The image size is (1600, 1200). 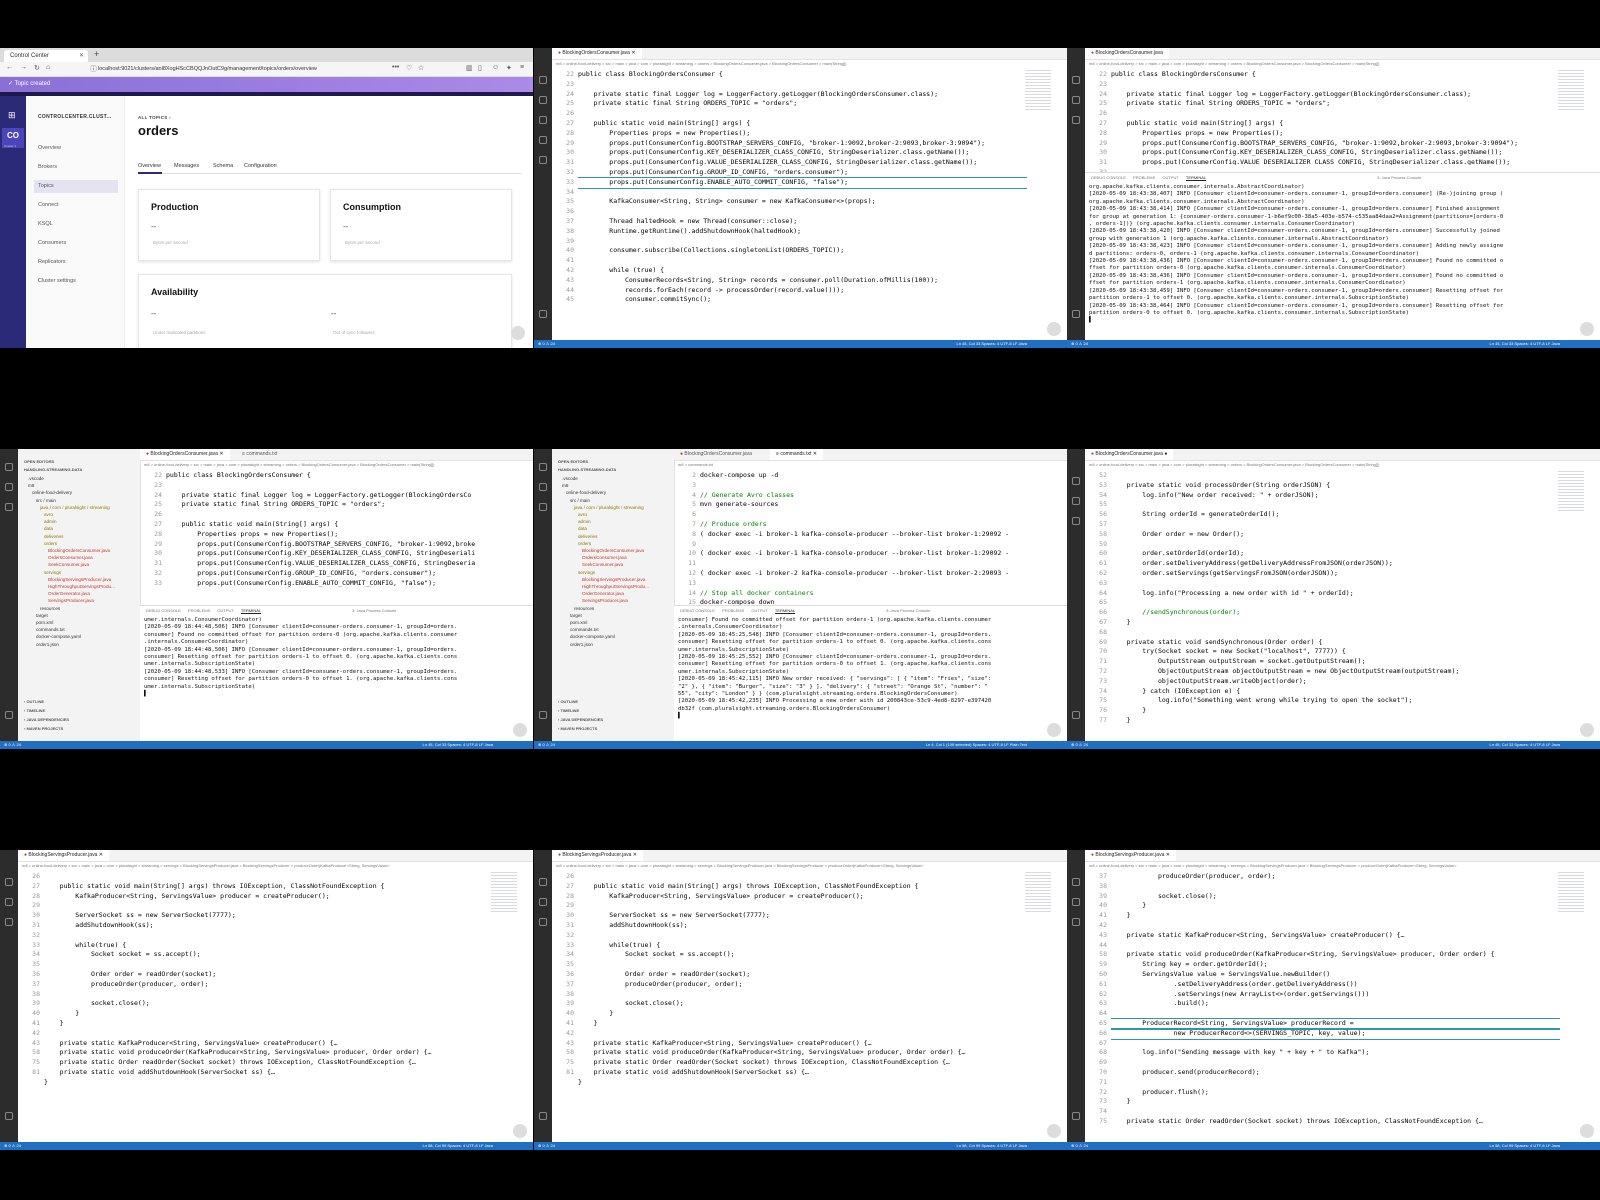 I want to click on project-header: HANDLING-STREAMING-DATA, so click(x=587, y=469).